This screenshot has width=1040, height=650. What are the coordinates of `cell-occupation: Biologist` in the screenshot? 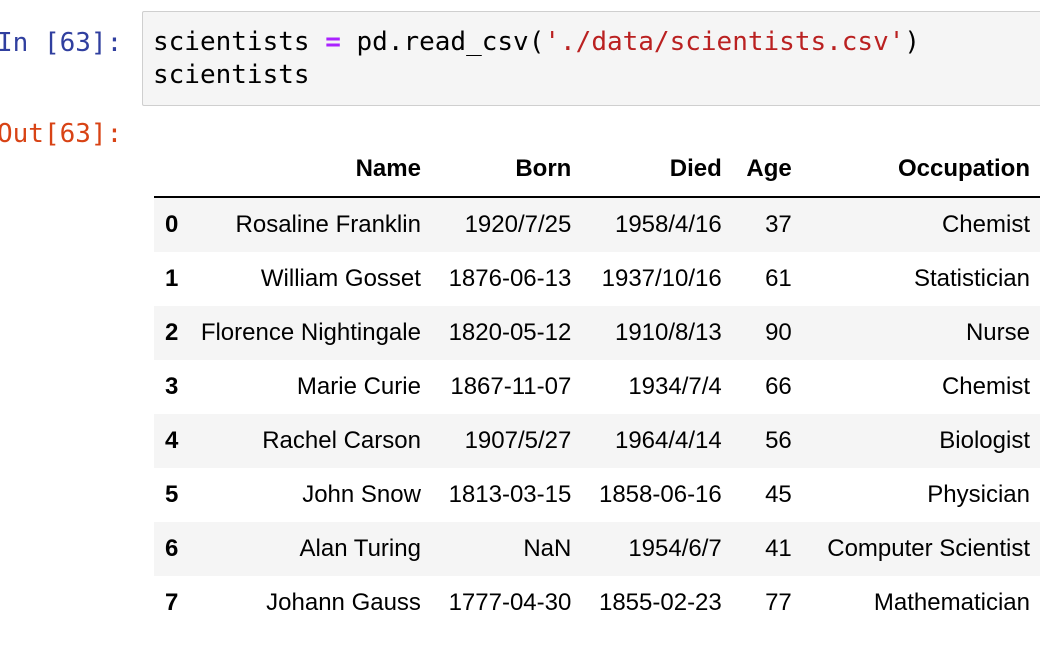 It's located at (984, 440).